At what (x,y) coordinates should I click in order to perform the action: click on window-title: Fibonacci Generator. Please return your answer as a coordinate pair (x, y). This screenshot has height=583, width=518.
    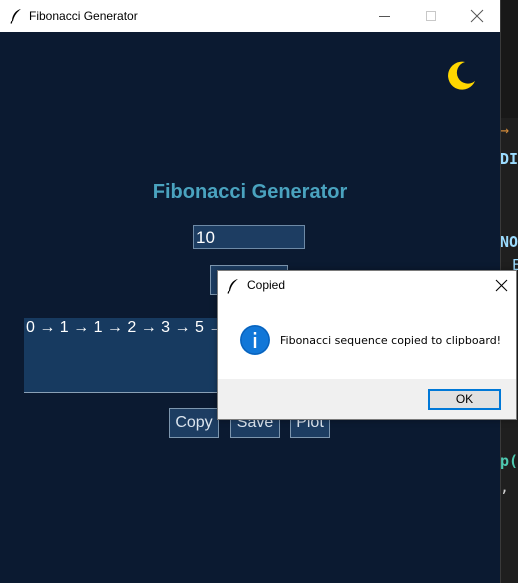
    Looking at the image, I should click on (83, 16).